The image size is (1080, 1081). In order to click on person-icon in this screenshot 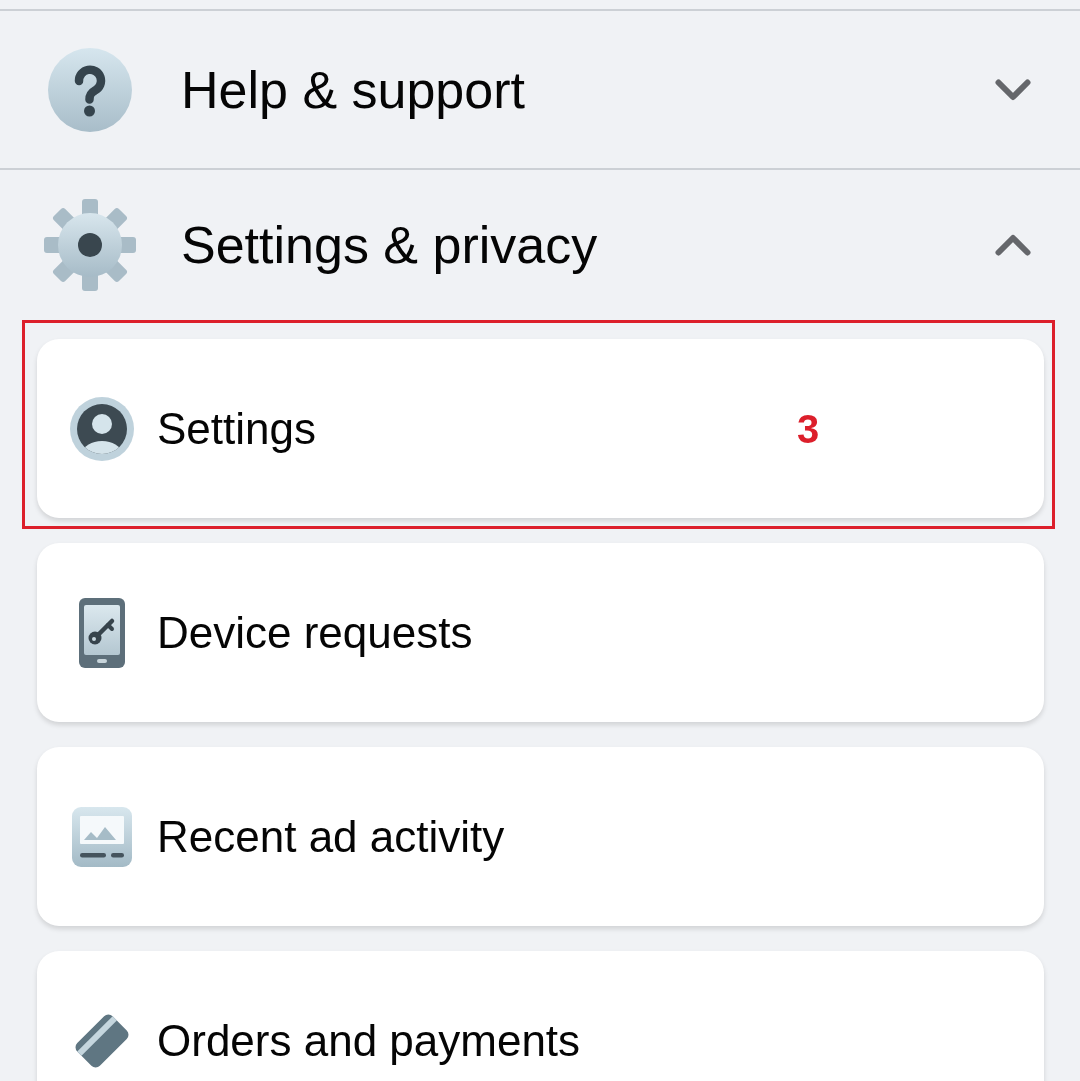, I will do `click(102, 428)`.